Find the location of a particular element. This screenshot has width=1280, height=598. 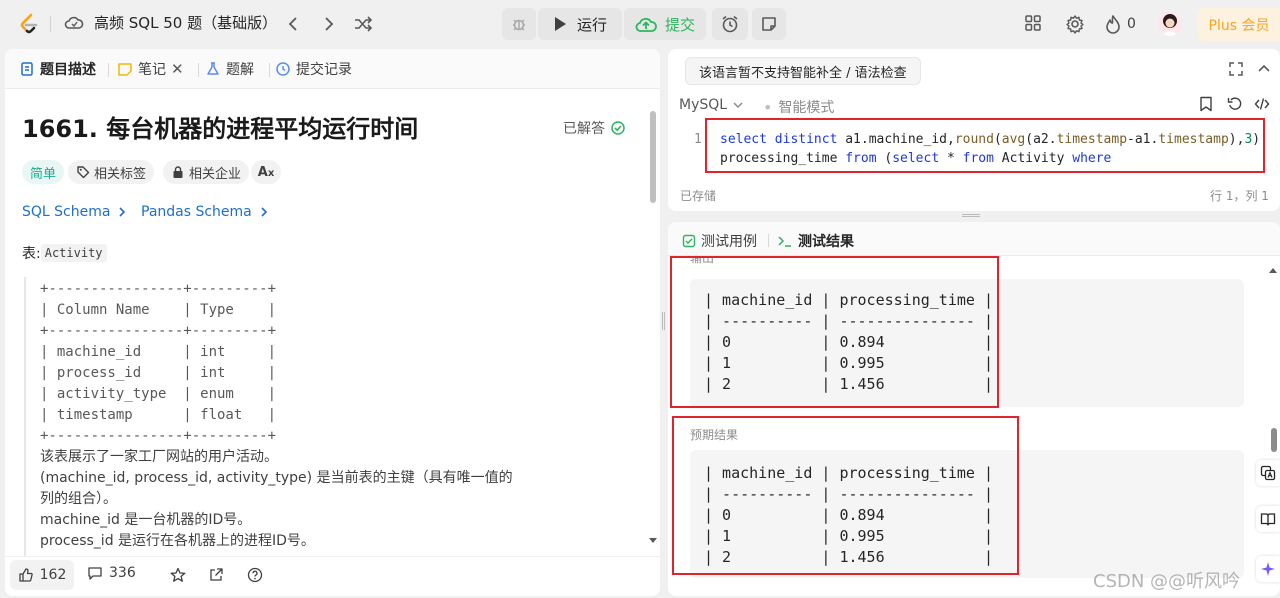

points-value: 0 is located at coordinates (1131, 24).